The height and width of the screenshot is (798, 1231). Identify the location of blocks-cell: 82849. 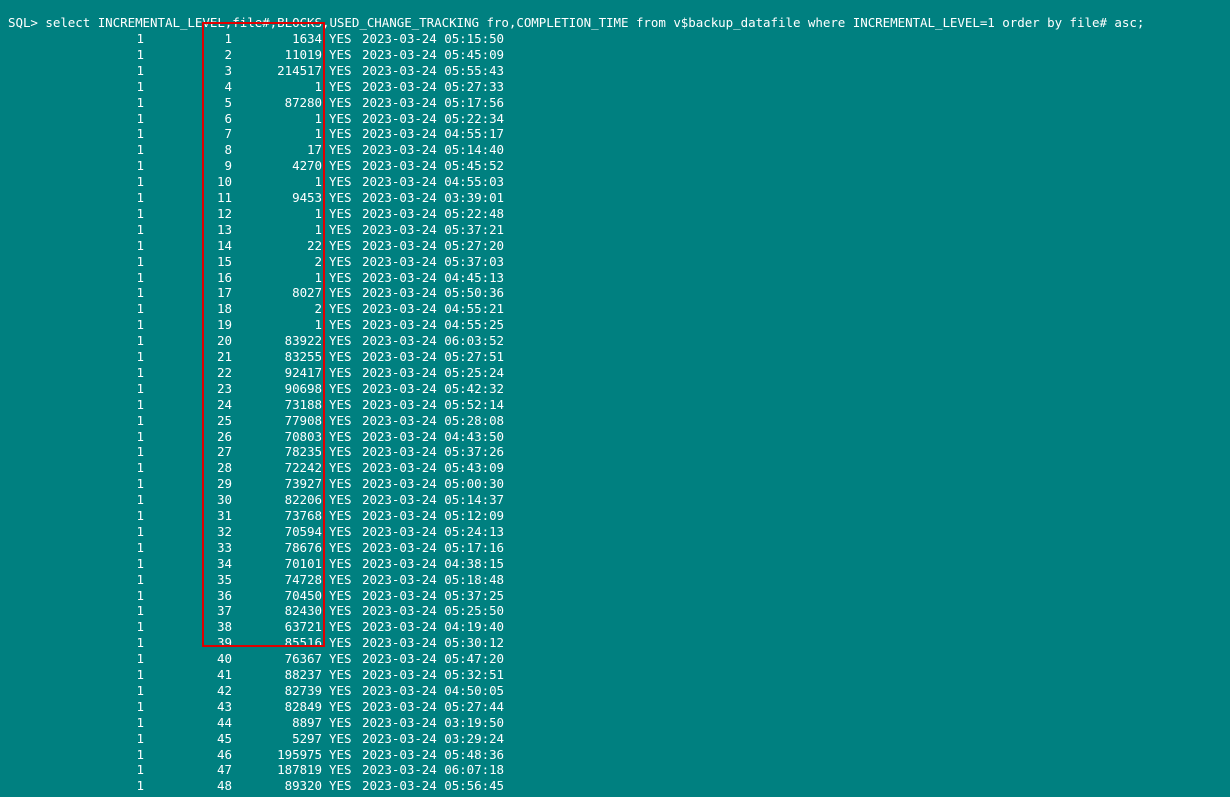
(303, 706).